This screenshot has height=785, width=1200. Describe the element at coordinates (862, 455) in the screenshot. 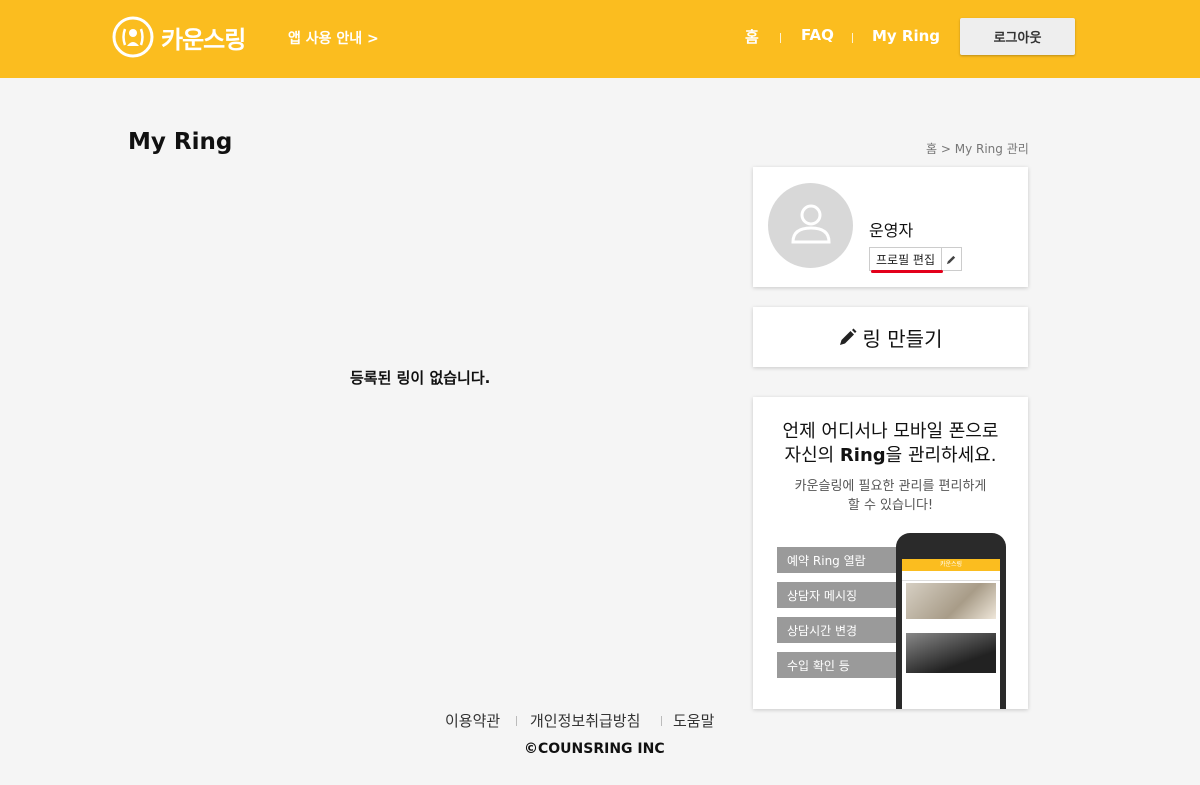

I see `promo-headline-bold: Ring` at that location.